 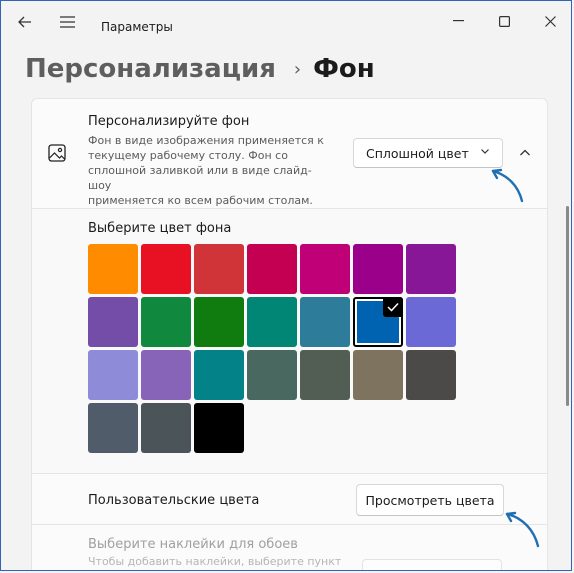 What do you see at coordinates (458, 21) in the screenshot?
I see `minimize-icon` at bounding box center [458, 21].